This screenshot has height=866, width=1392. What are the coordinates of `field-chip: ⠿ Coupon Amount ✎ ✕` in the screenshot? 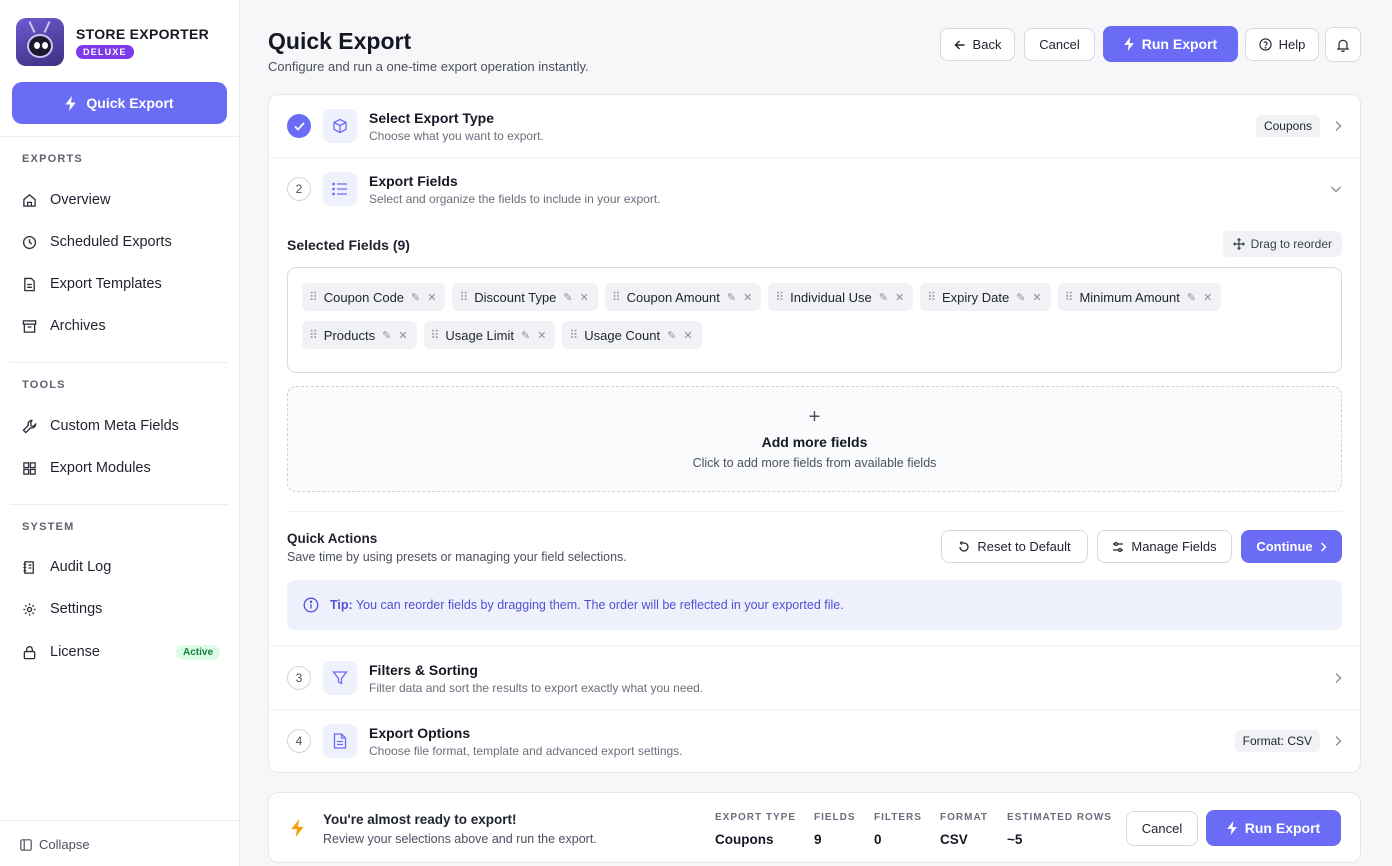 It's located at (683, 297).